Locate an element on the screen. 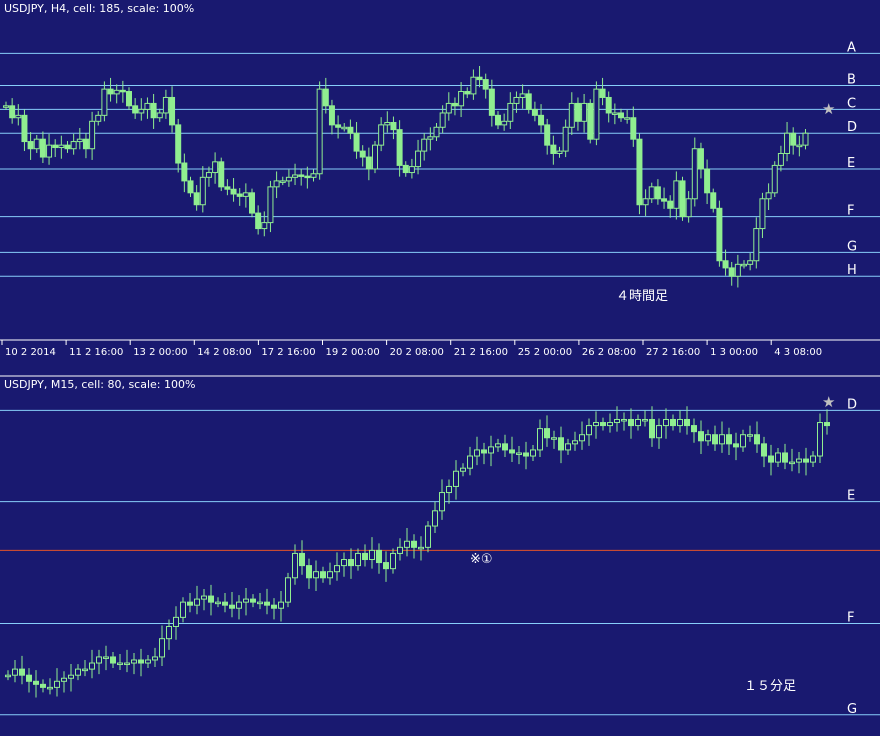 This screenshot has width=880, height=736. top-level-label-a: A is located at coordinates (851, 47).